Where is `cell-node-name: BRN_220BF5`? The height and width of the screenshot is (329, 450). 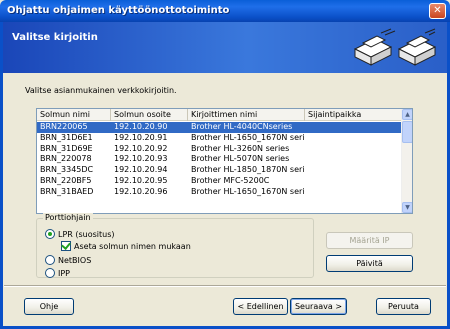
cell-node-name: BRN_220BF5 is located at coordinates (66, 180).